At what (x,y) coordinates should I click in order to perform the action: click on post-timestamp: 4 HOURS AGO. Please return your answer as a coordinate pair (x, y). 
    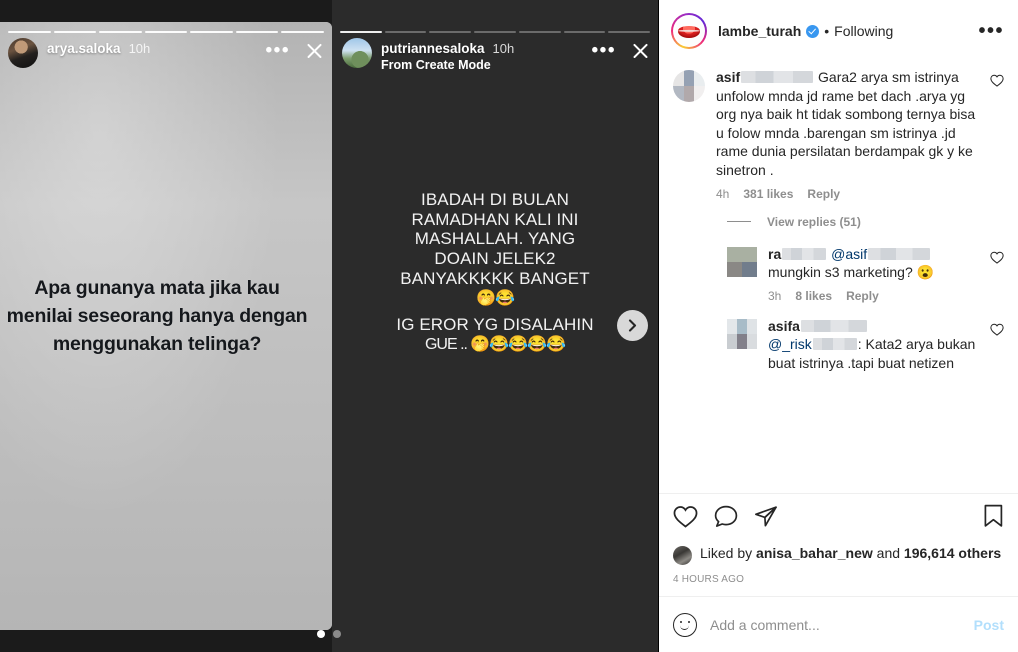
    Looking at the image, I should click on (709, 579).